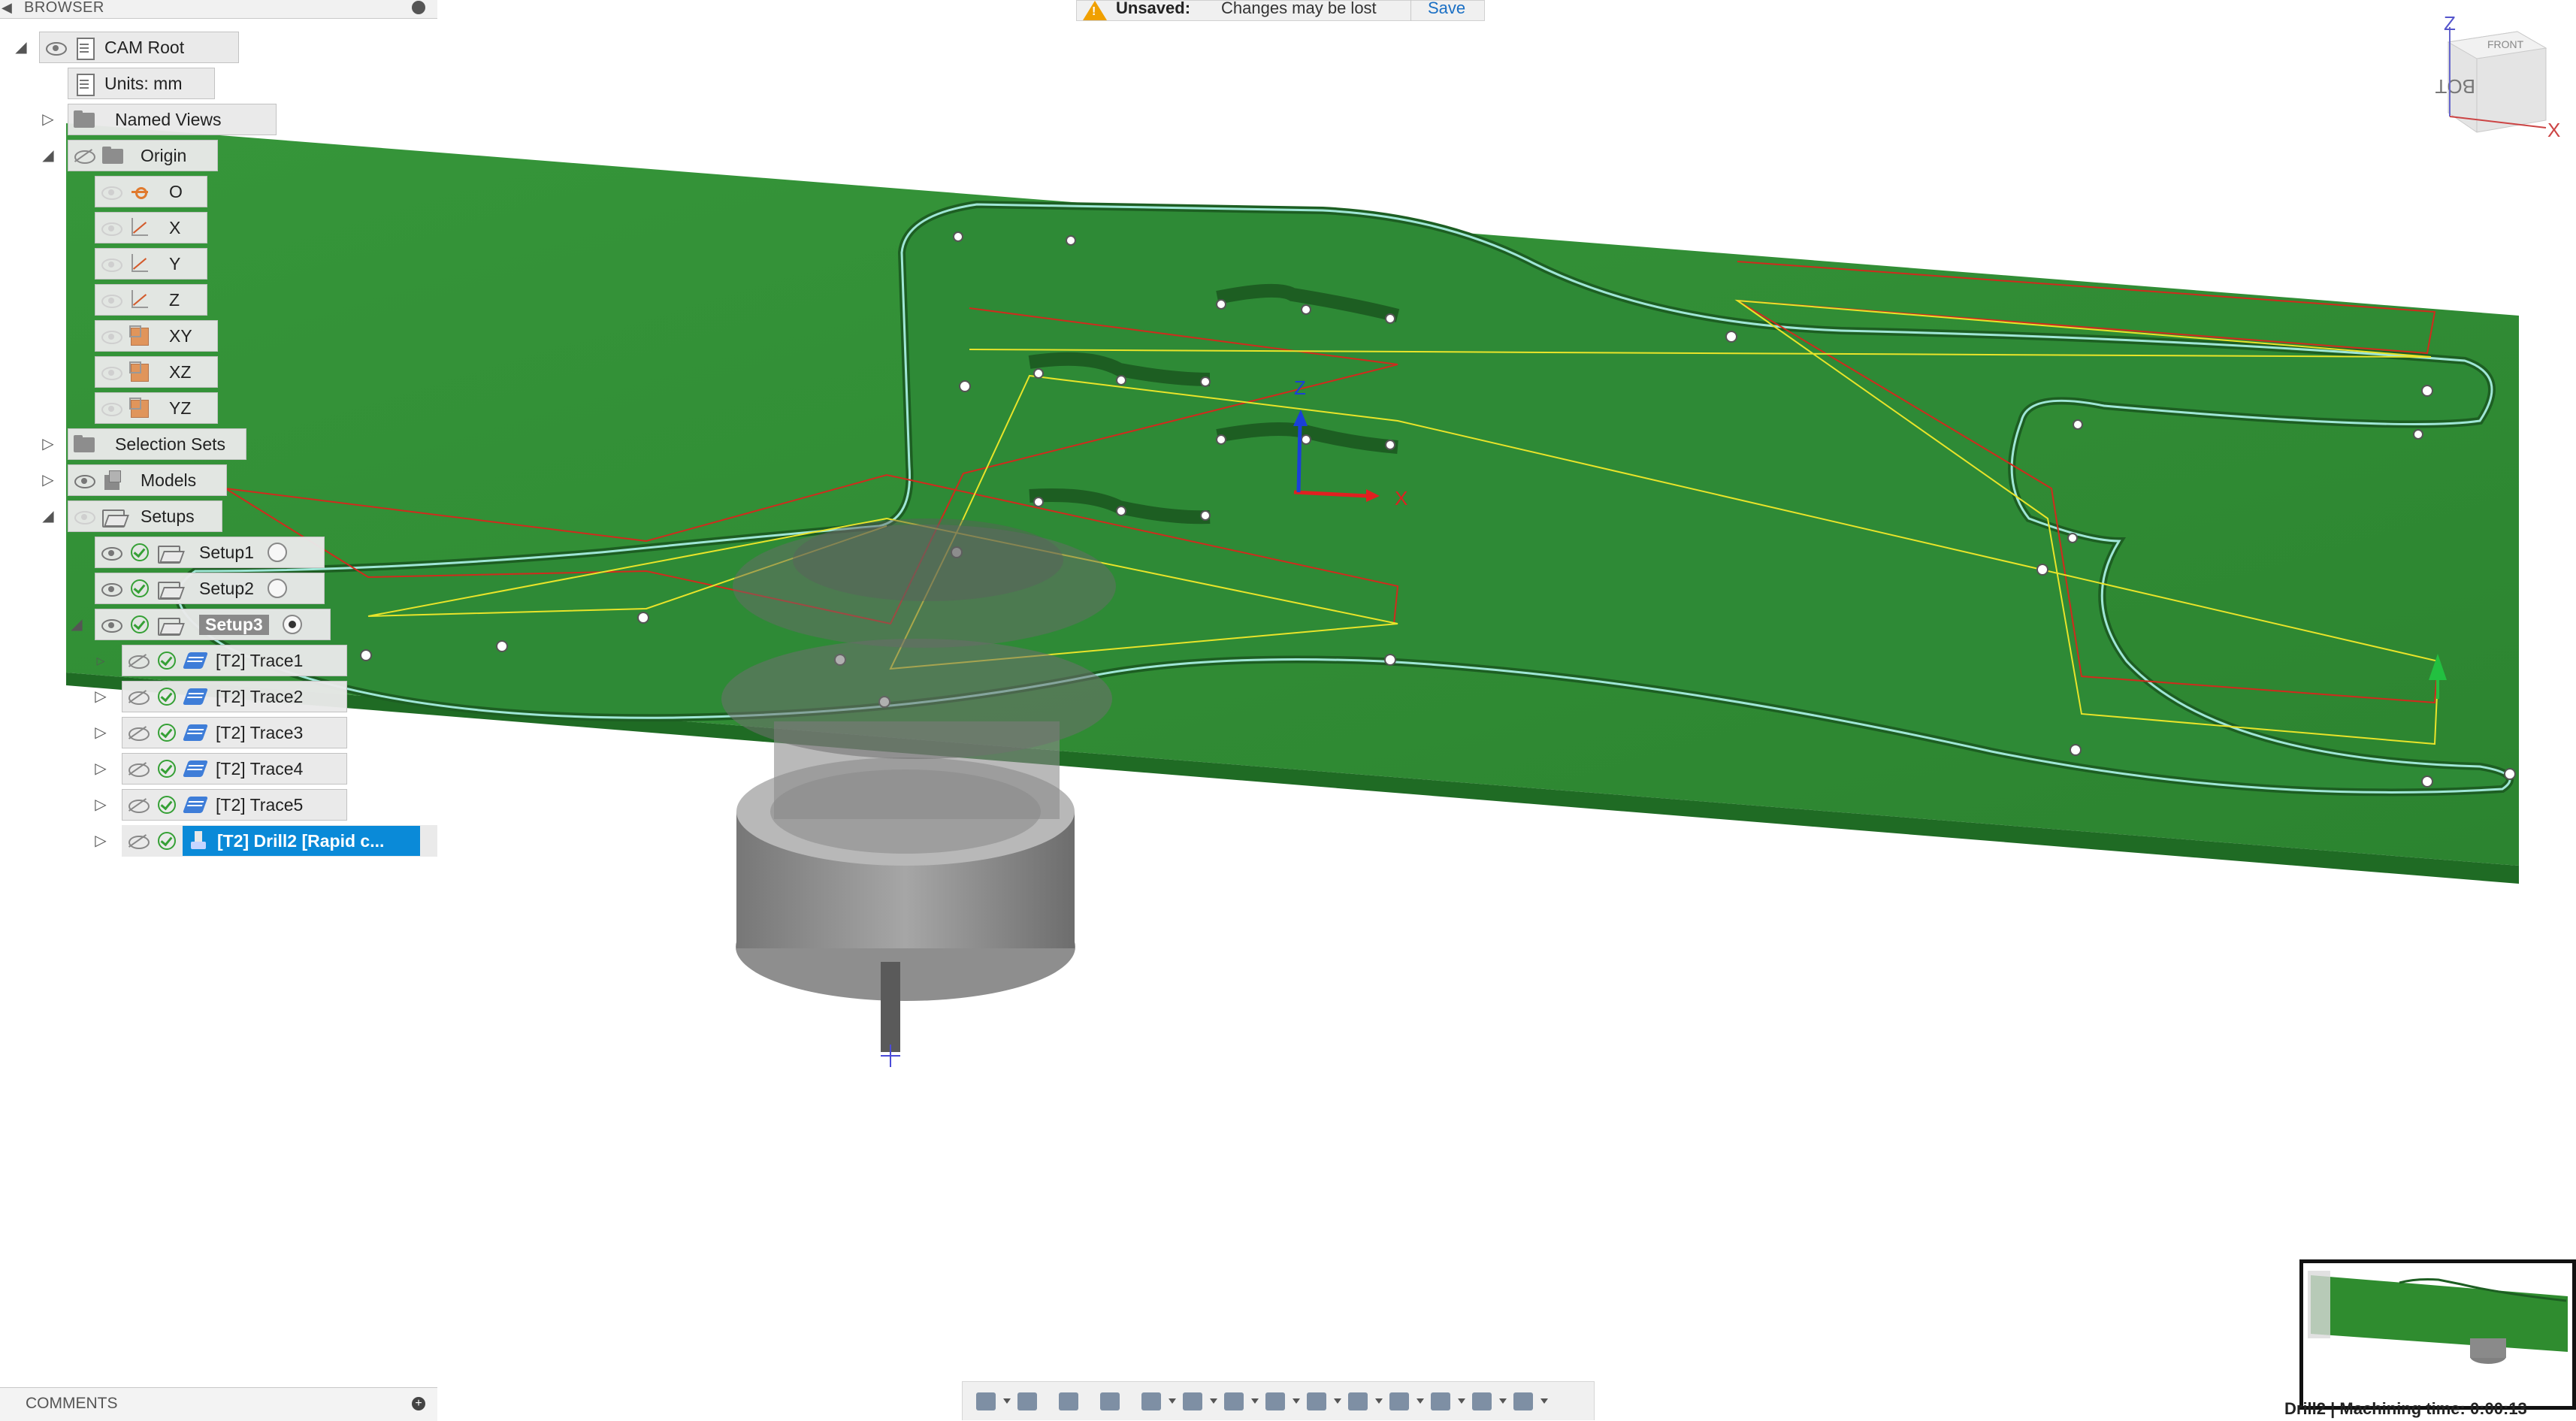  What do you see at coordinates (143, 155) in the screenshot?
I see `tree-origin: Origin` at bounding box center [143, 155].